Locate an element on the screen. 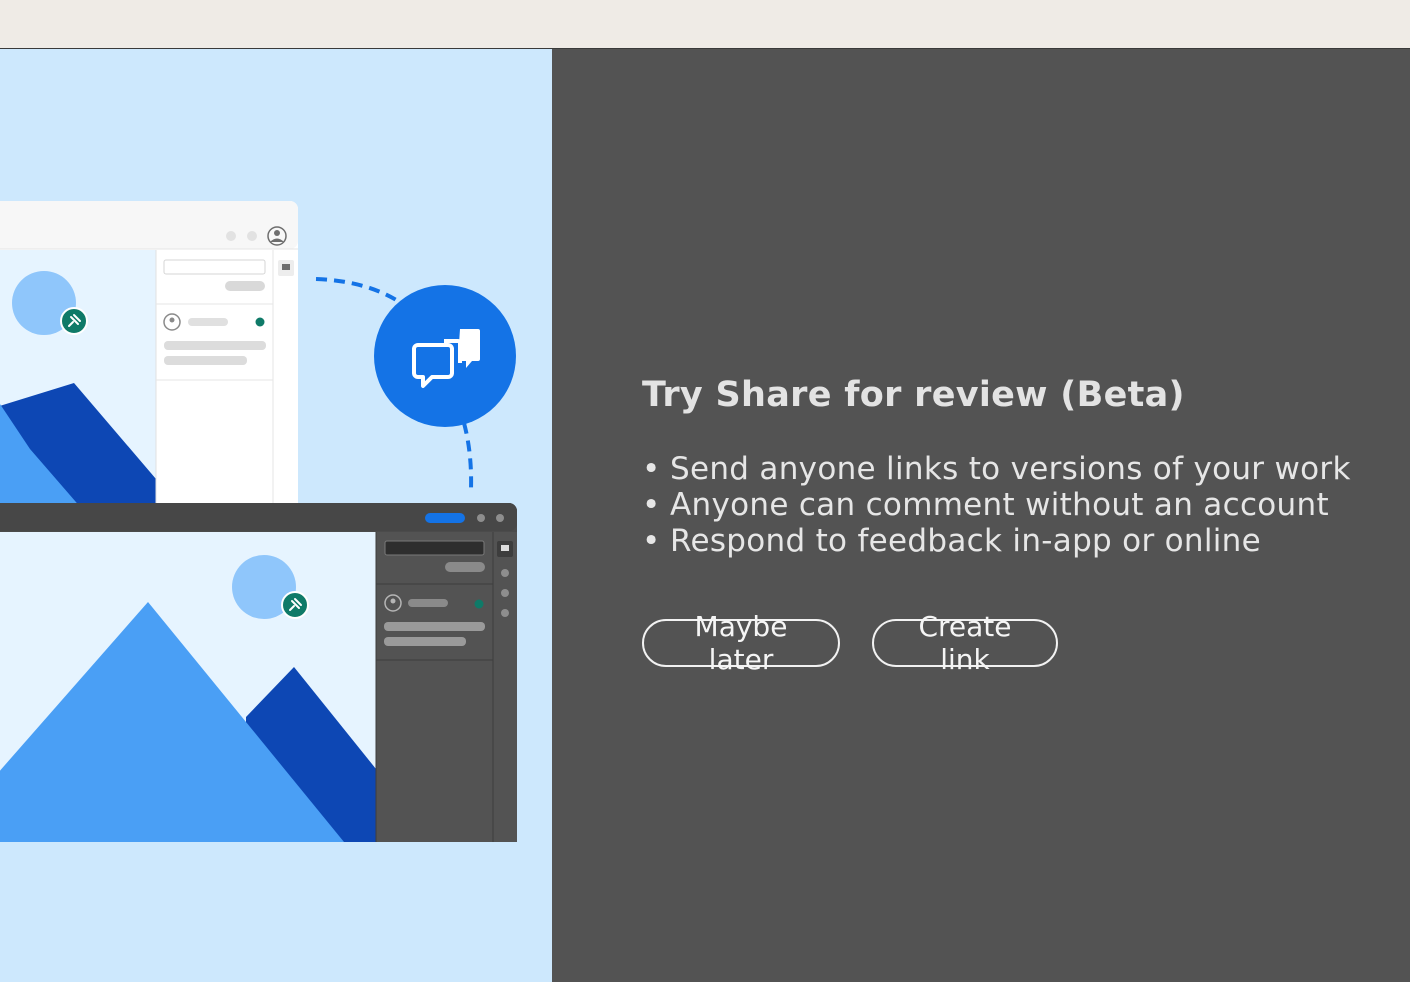 The image size is (1410, 982). window-top-bar is located at coordinates (705, 24).